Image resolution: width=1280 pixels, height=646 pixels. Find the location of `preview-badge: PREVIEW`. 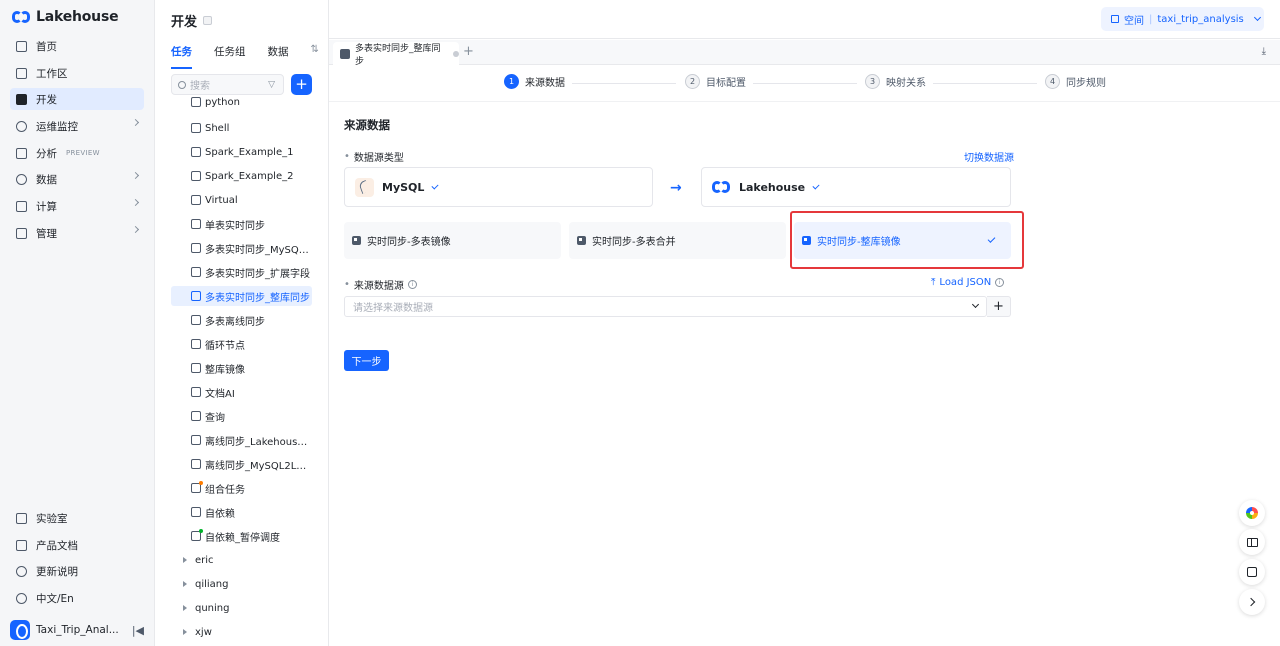

preview-badge: PREVIEW is located at coordinates (83, 153).